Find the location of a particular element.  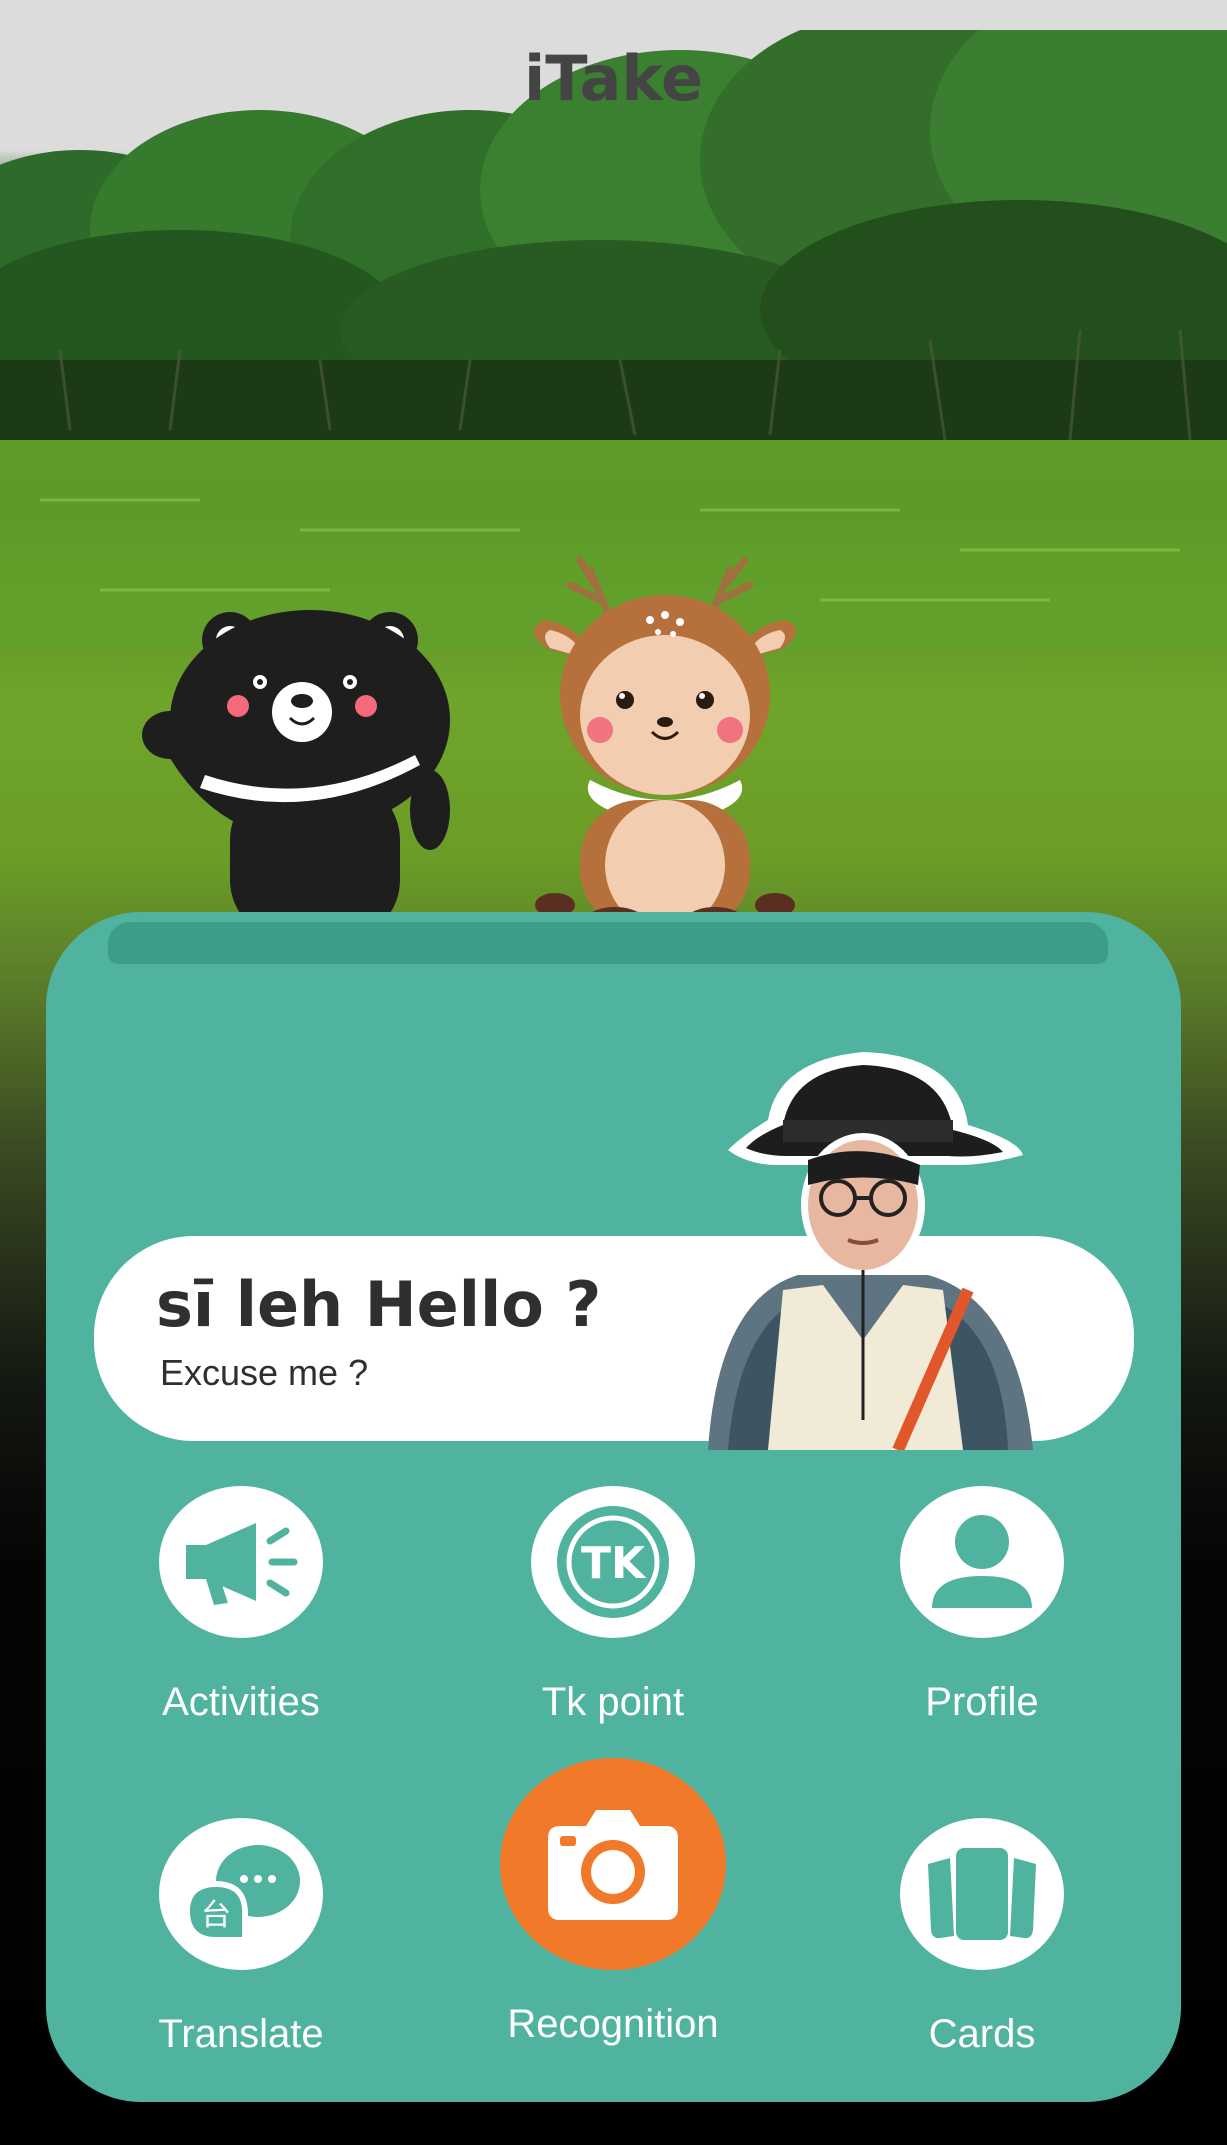

translate-chat-icon: 台 is located at coordinates (242, 1894).